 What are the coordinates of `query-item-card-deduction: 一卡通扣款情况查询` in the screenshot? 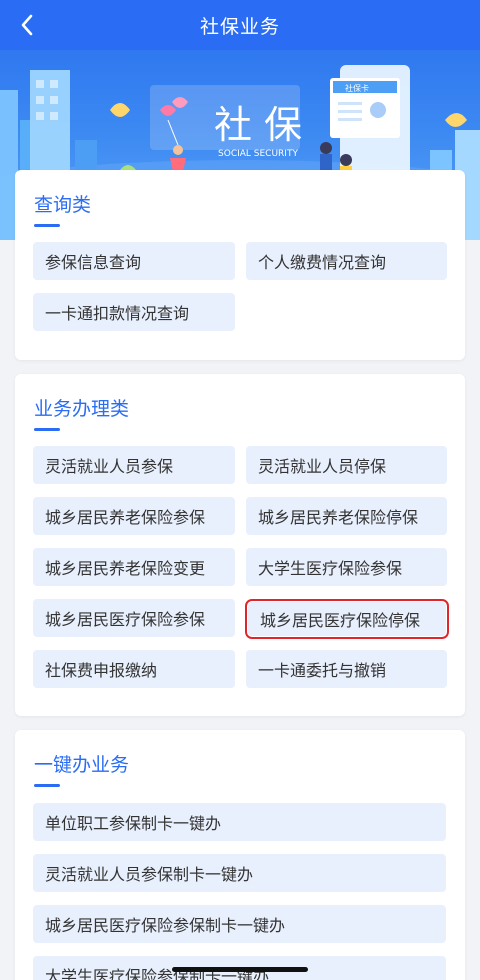 It's located at (134, 312).